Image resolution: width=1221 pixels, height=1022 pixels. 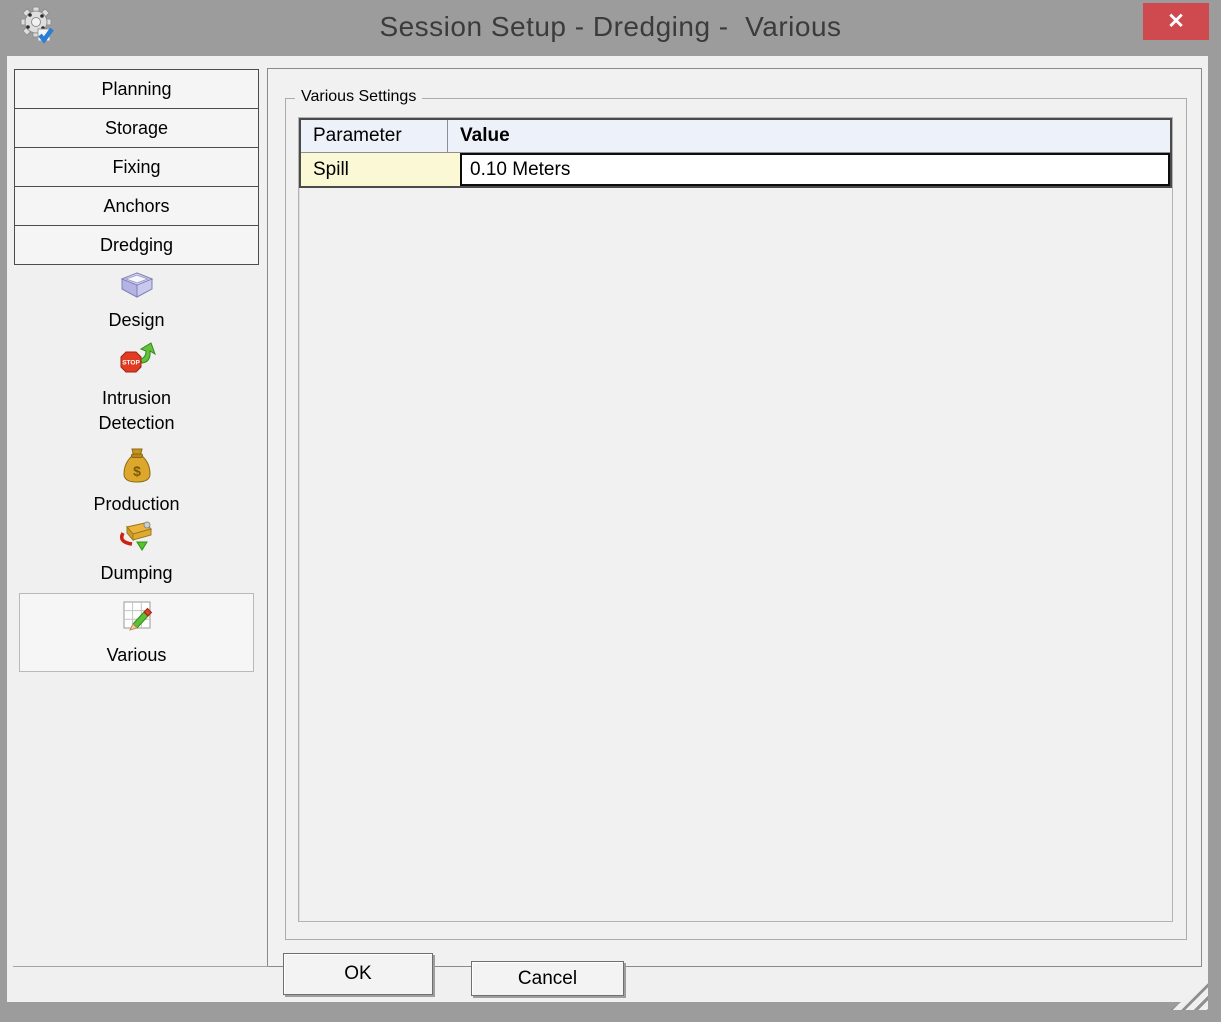 I want to click on intrusion-detection-icon: STOP, so click(x=137, y=361).